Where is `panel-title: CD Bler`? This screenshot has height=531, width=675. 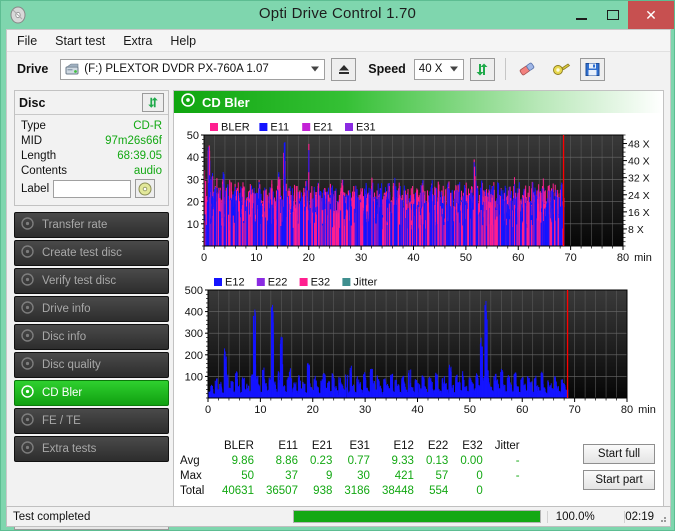
panel-title: CD Bler is located at coordinates (226, 102).